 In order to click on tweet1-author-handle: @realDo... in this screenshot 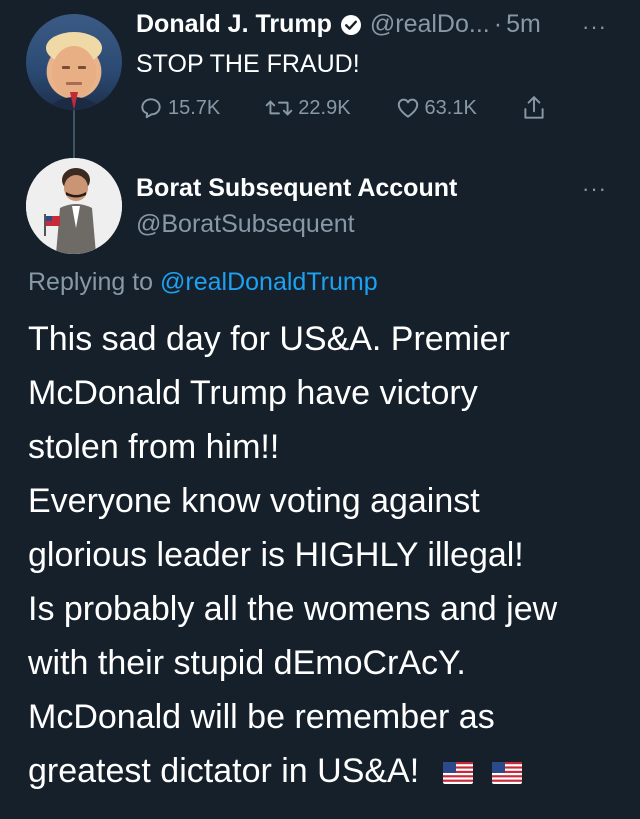, I will do `click(430, 24)`.